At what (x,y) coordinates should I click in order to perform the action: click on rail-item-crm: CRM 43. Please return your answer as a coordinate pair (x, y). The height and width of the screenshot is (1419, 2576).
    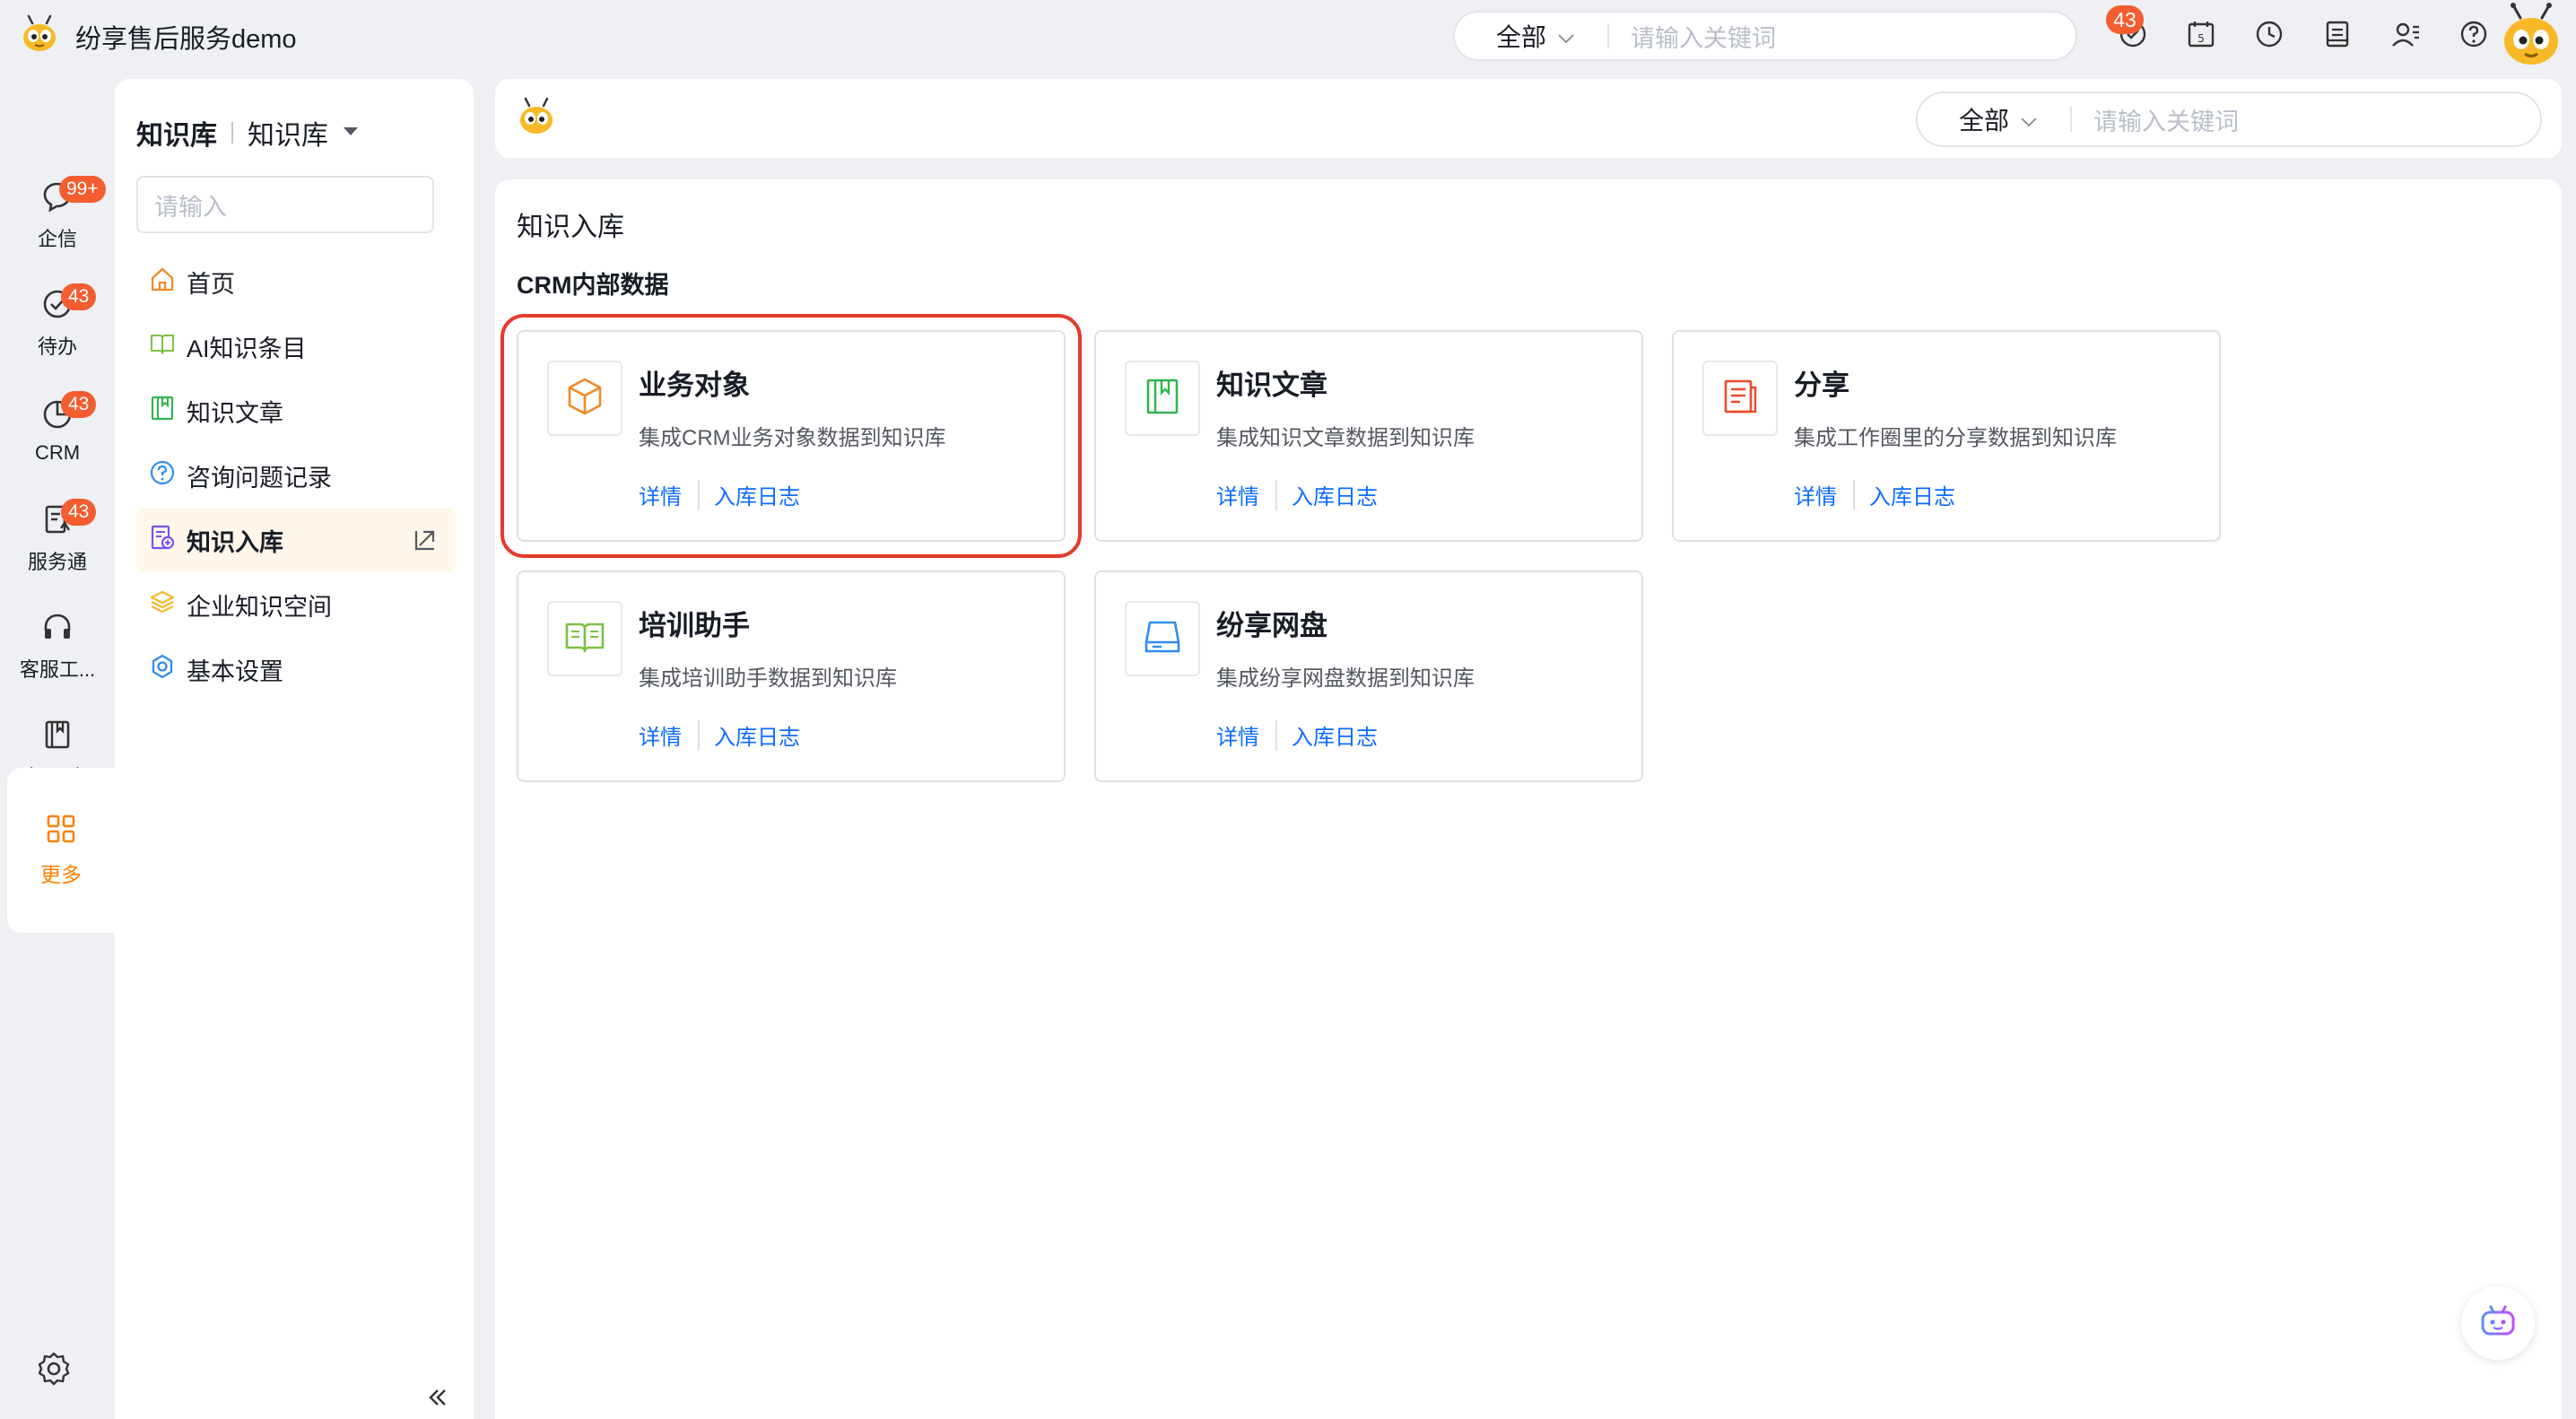
    Looking at the image, I should click on (57, 431).